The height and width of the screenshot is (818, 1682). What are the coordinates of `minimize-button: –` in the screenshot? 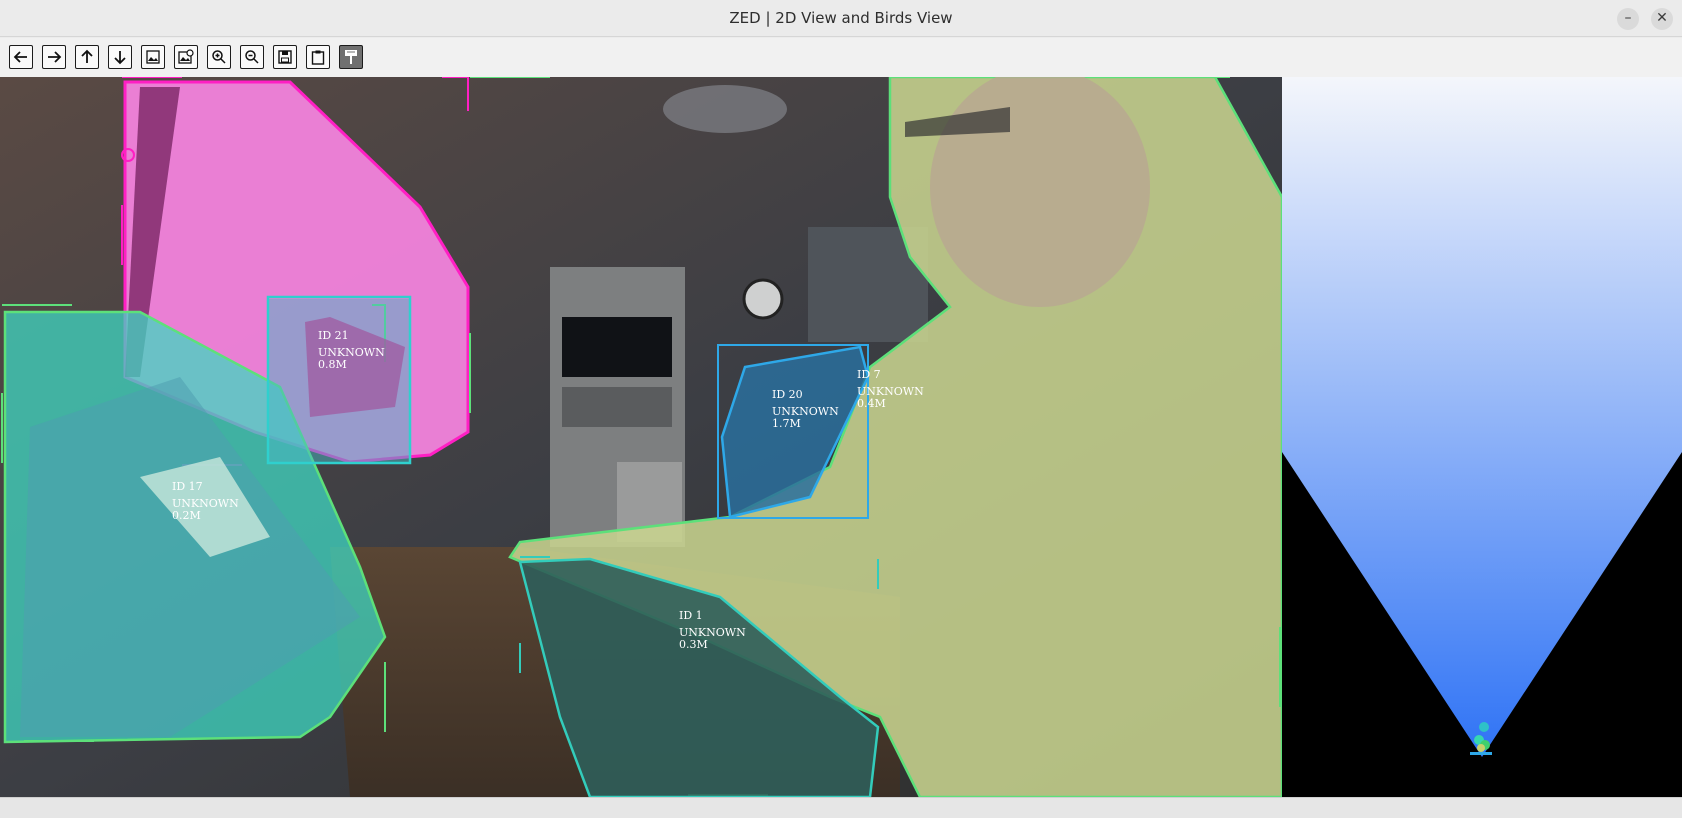 It's located at (1628, 19).